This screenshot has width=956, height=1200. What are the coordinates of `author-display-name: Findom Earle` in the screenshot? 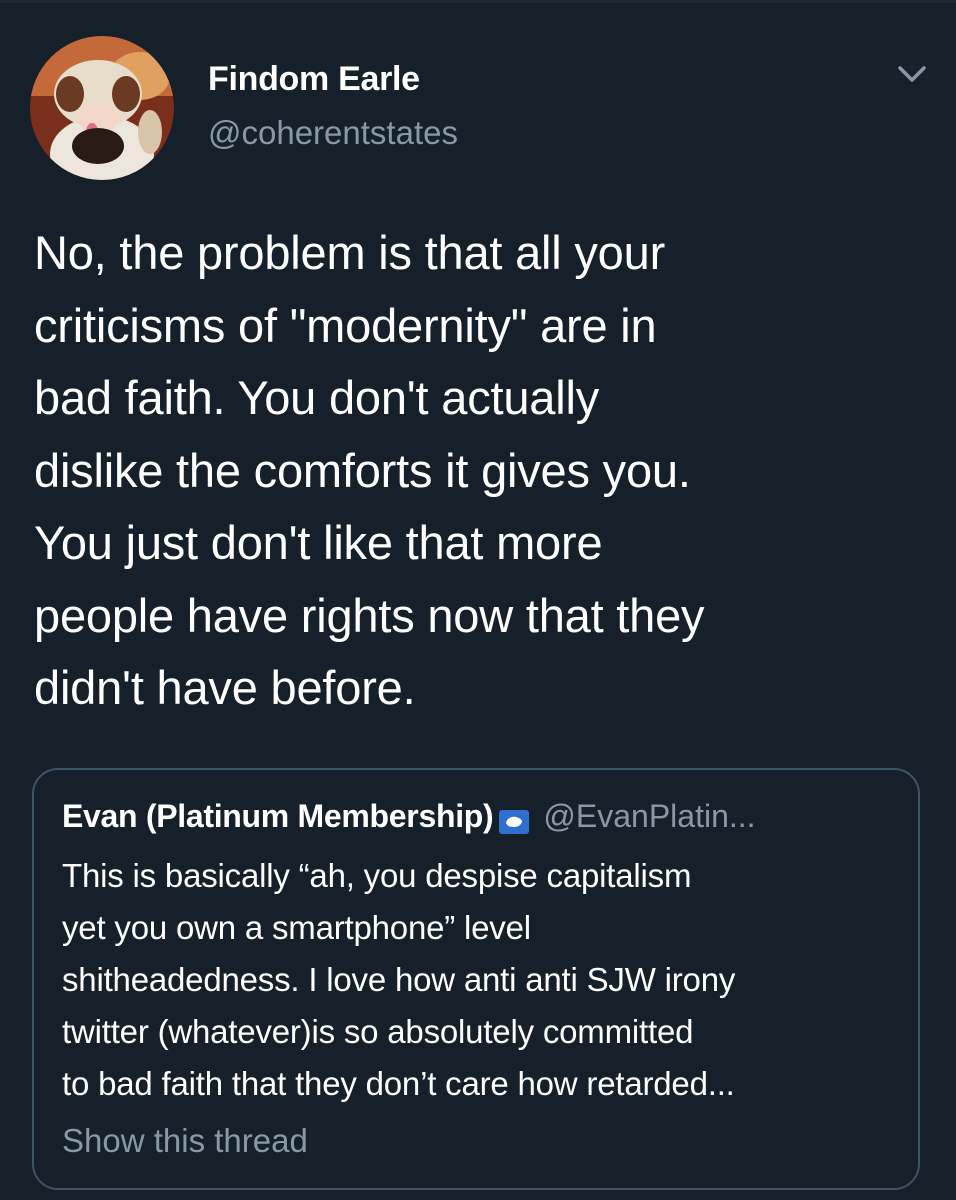 It's located at (314, 79).